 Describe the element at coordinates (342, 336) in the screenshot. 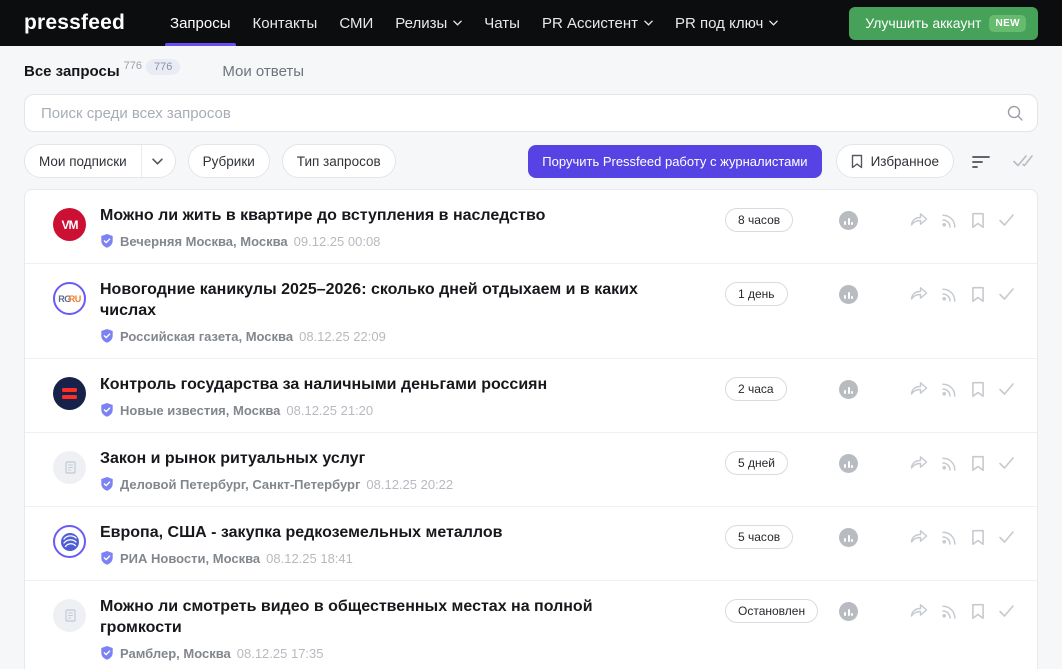

I see `request-datetime: 08.12.25 22:09` at that location.